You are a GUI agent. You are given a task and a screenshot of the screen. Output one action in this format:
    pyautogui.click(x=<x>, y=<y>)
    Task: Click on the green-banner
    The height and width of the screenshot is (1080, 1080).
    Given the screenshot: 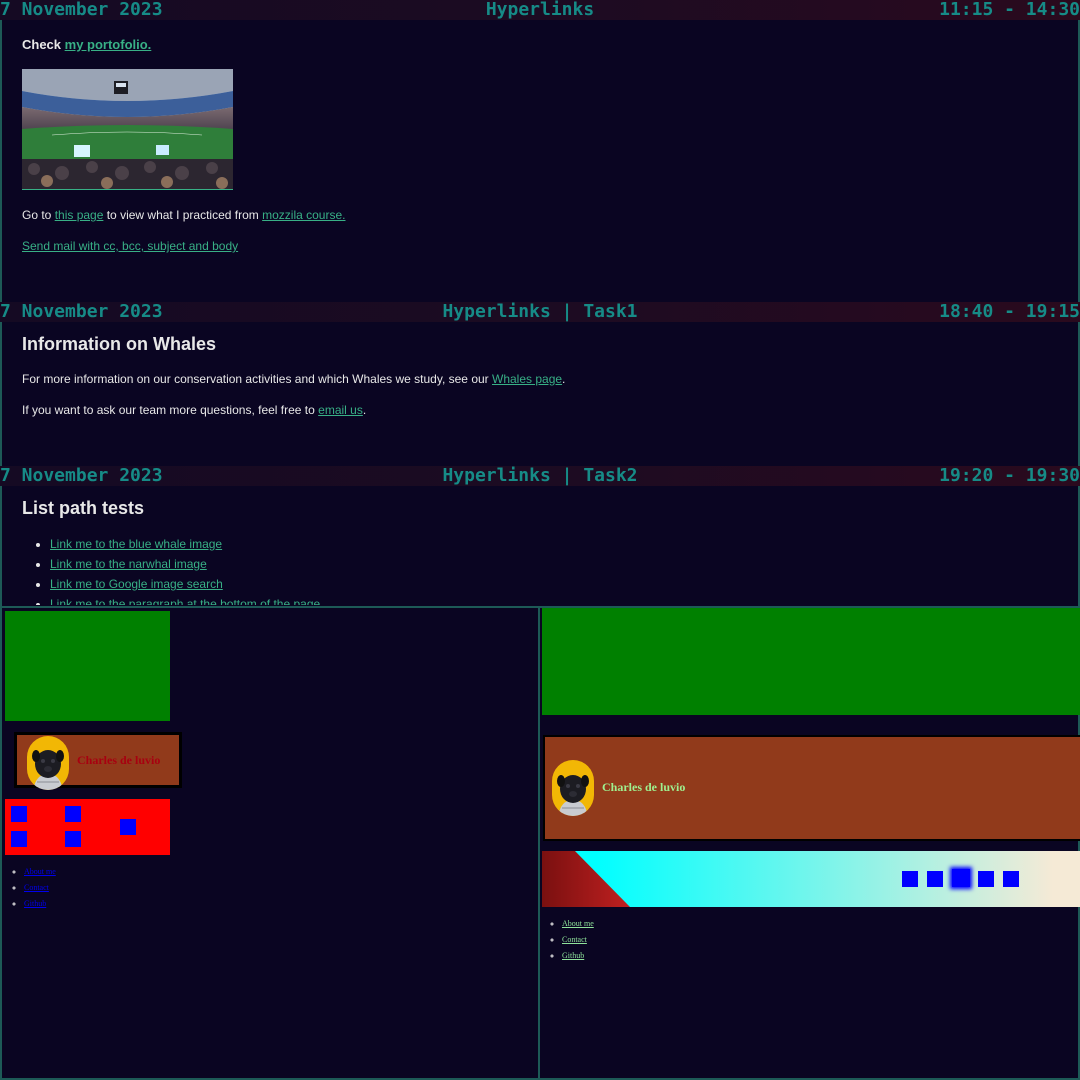 What is the action you would take?
    pyautogui.click(x=811, y=661)
    